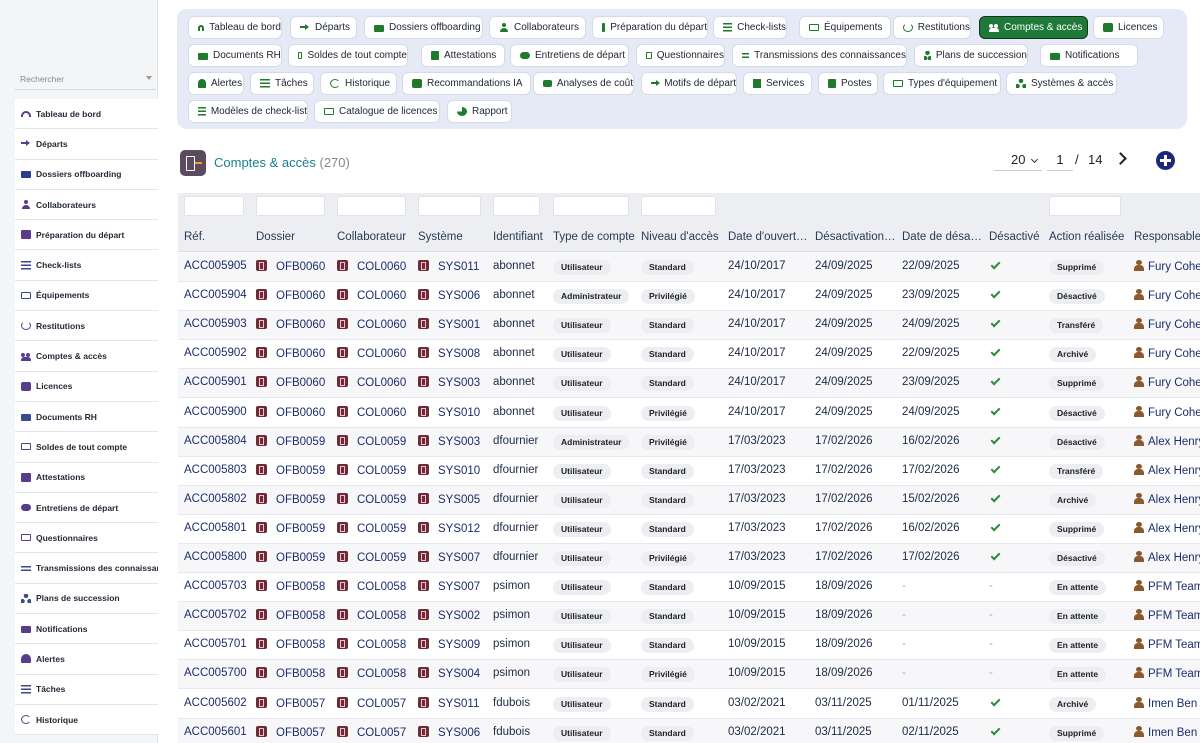  I want to click on tab-licences: Licences, so click(1128, 27).